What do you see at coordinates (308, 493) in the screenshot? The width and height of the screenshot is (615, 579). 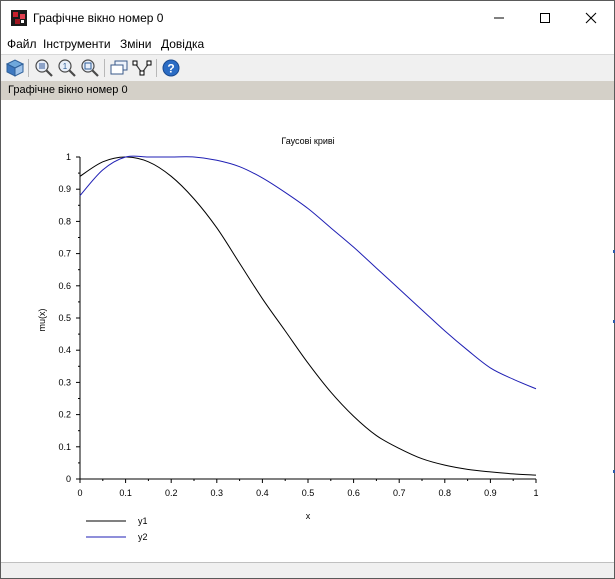 I see `x-tick-label: 0.5` at bounding box center [308, 493].